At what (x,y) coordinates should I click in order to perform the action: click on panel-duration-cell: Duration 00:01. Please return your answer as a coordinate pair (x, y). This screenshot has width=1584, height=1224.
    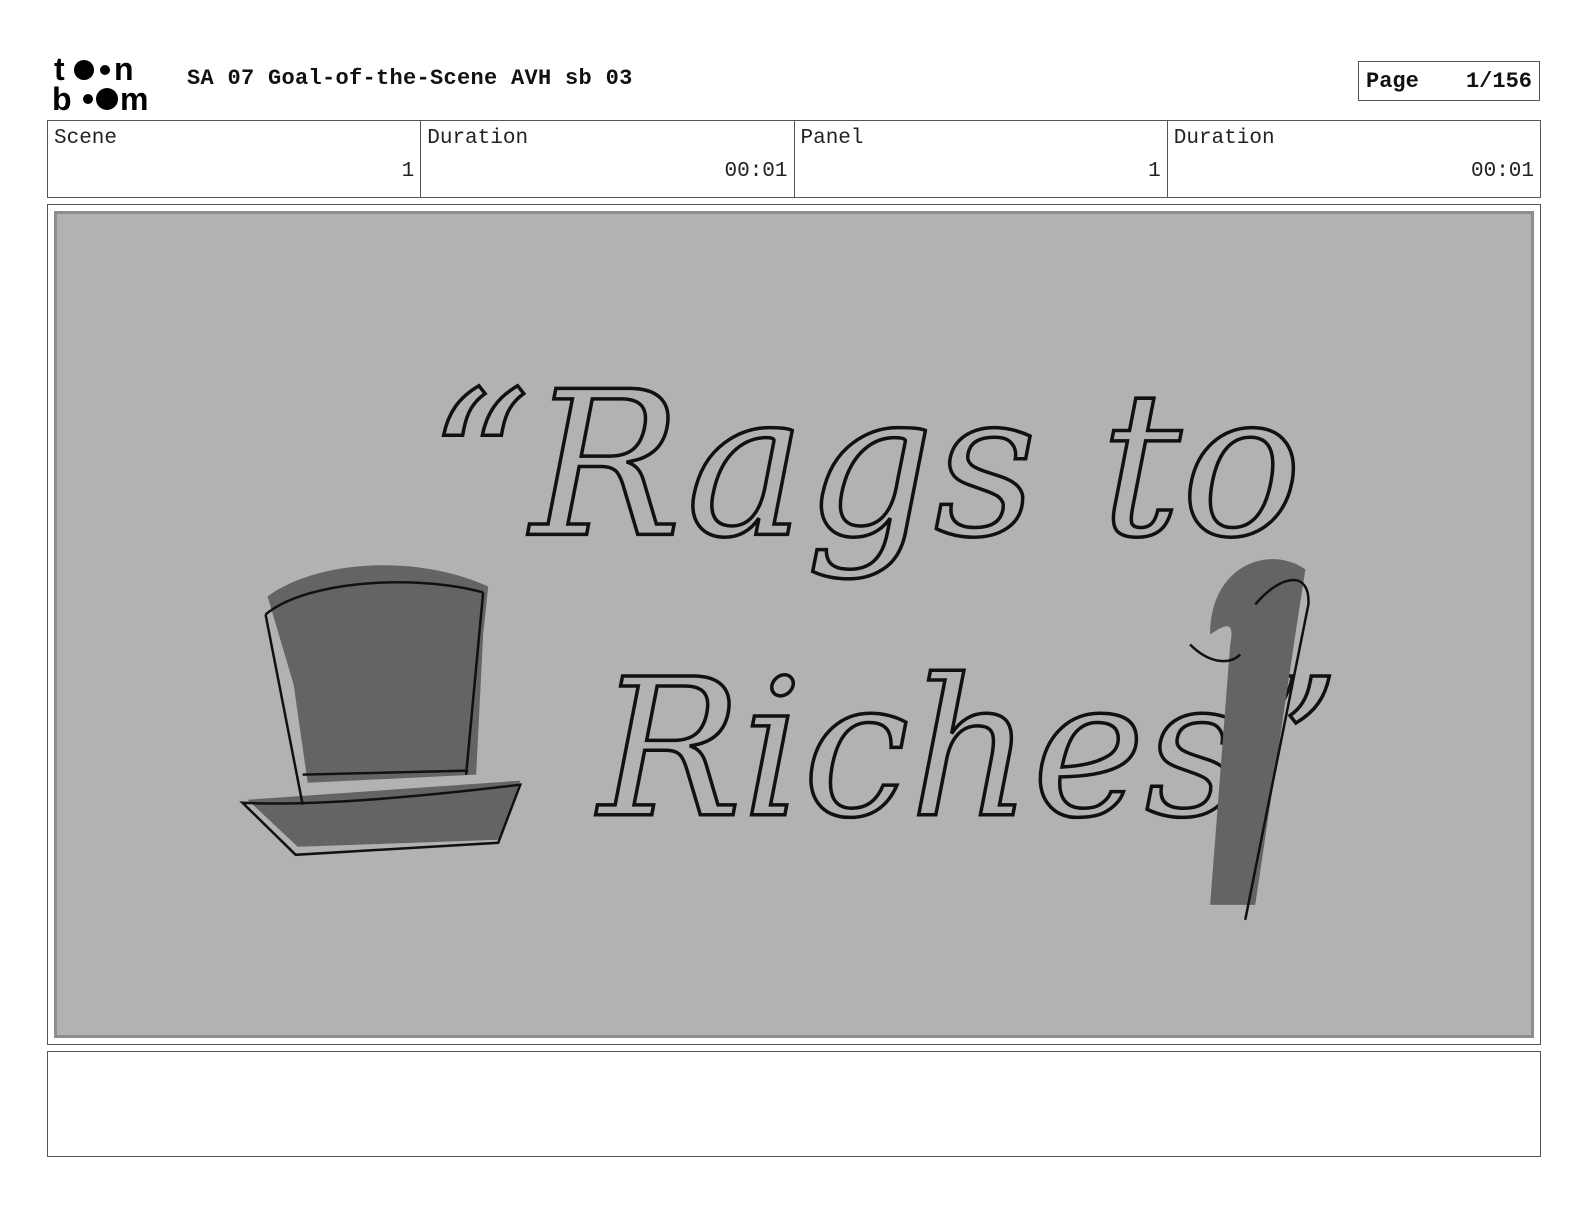
    Looking at the image, I should click on (1354, 159).